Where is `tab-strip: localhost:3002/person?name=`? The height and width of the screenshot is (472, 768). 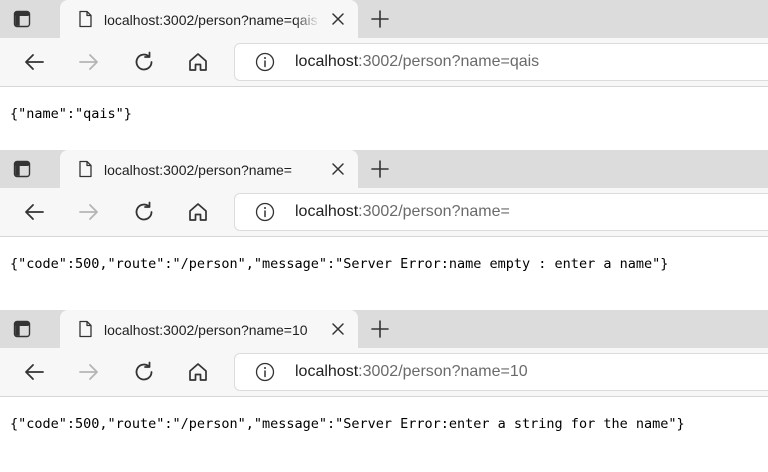 tab-strip: localhost:3002/person?name= is located at coordinates (384, 169).